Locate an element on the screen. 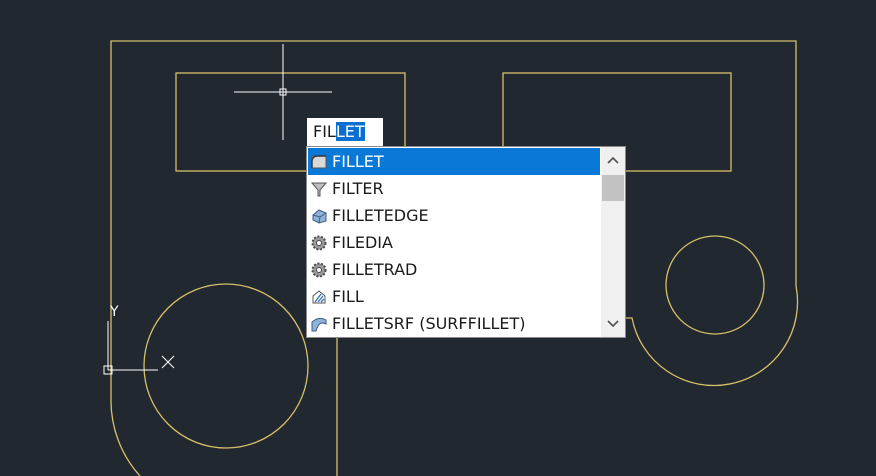 The image size is (876, 476). autocomplete-item-filletsrf: FILLETSRF (SURFFILLET) is located at coordinates (454, 323).